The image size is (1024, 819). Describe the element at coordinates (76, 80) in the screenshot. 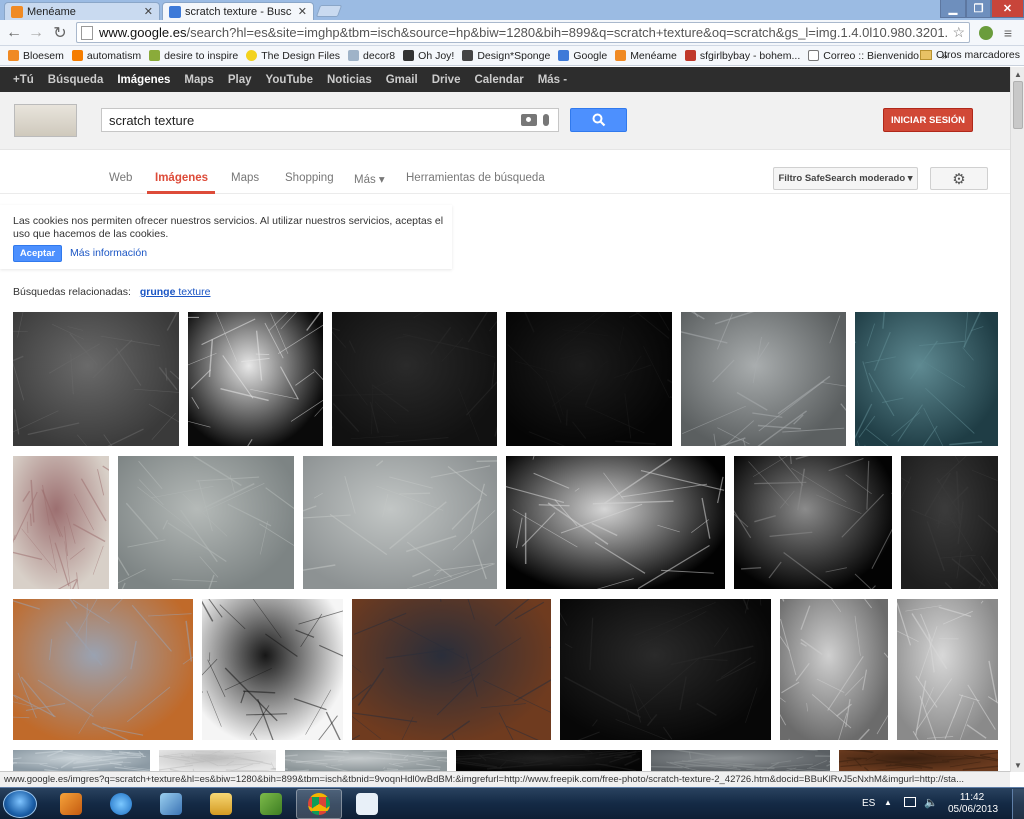

I see `gbar-item-1: Búsqueda` at that location.